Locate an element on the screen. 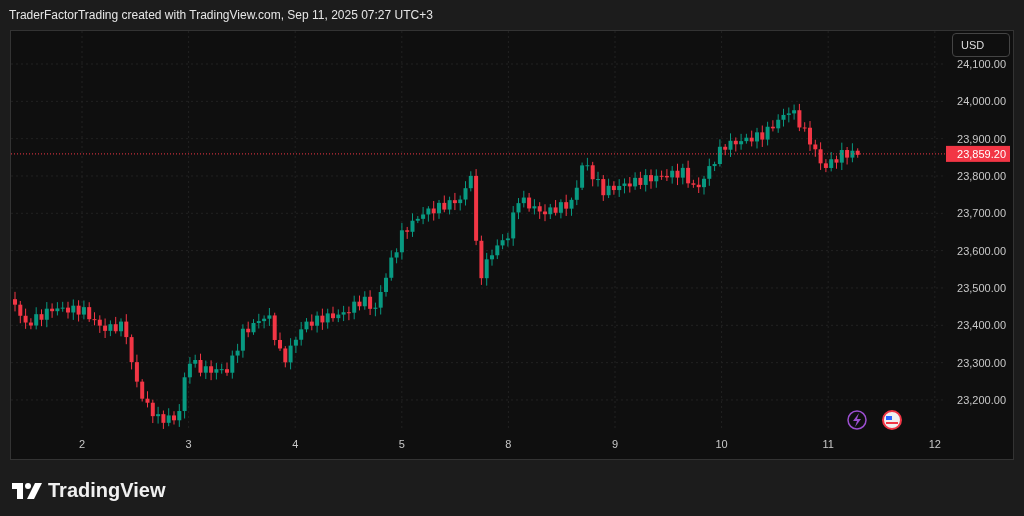 This screenshot has height=516, width=1024. flag-icon is located at coordinates (892, 420).